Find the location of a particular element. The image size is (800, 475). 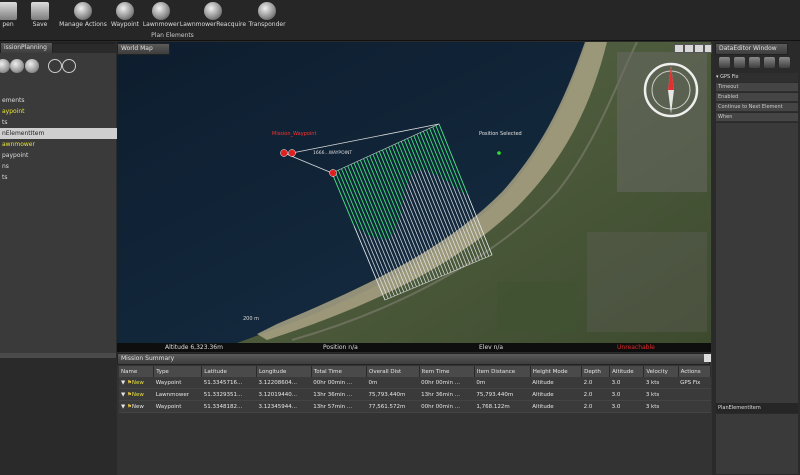

save-button: Save is located at coordinates (40, 20).